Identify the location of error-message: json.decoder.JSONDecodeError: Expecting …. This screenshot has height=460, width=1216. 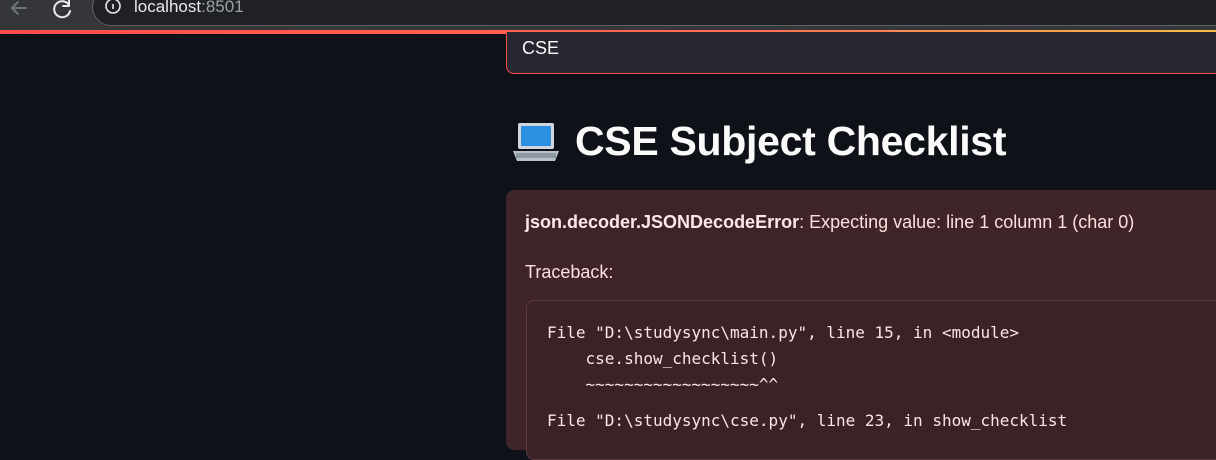
(829, 222).